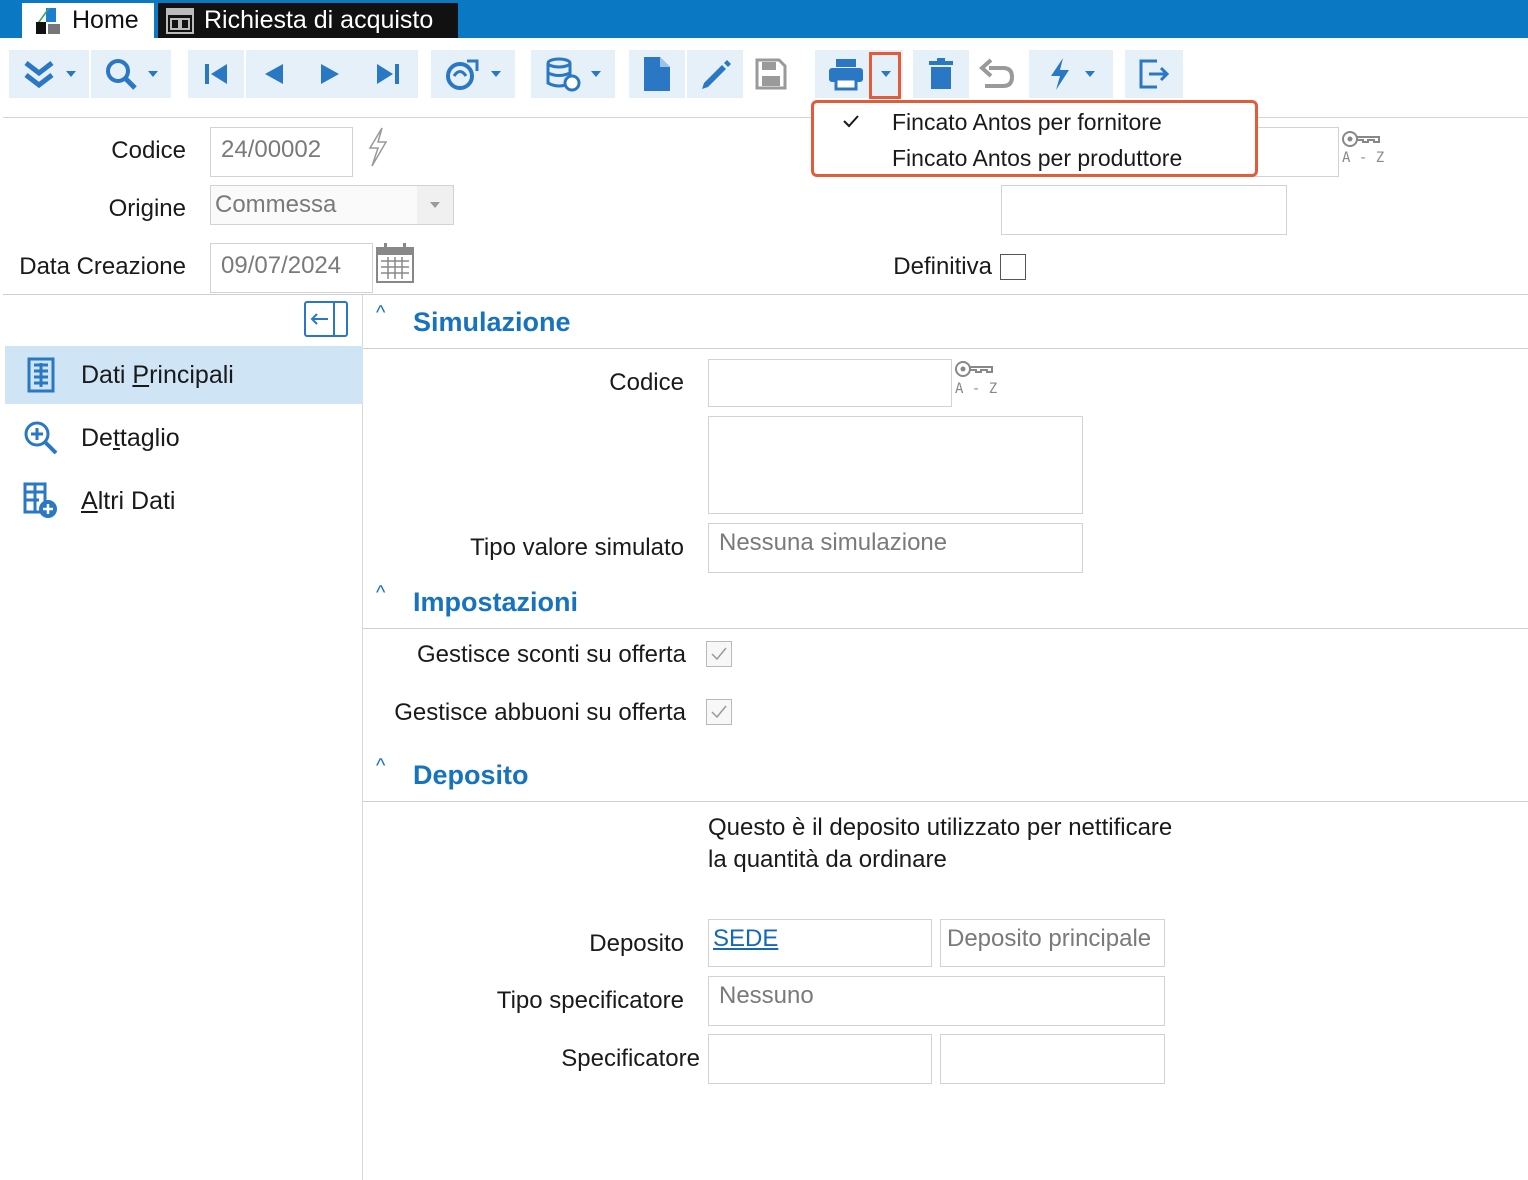 This screenshot has height=1180, width=1528. What do you see at coordinates (975, 369) in the screenshot?
I see `key-az-icon` at bounding box center [975, 369].